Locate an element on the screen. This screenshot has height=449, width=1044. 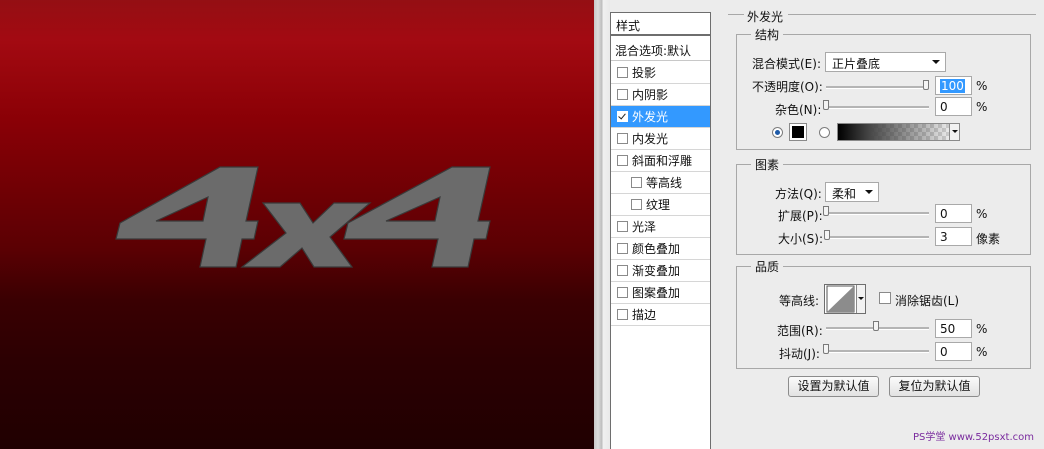
blending-options-item: 混合选项:默认 is located at coordinates (660, 49).